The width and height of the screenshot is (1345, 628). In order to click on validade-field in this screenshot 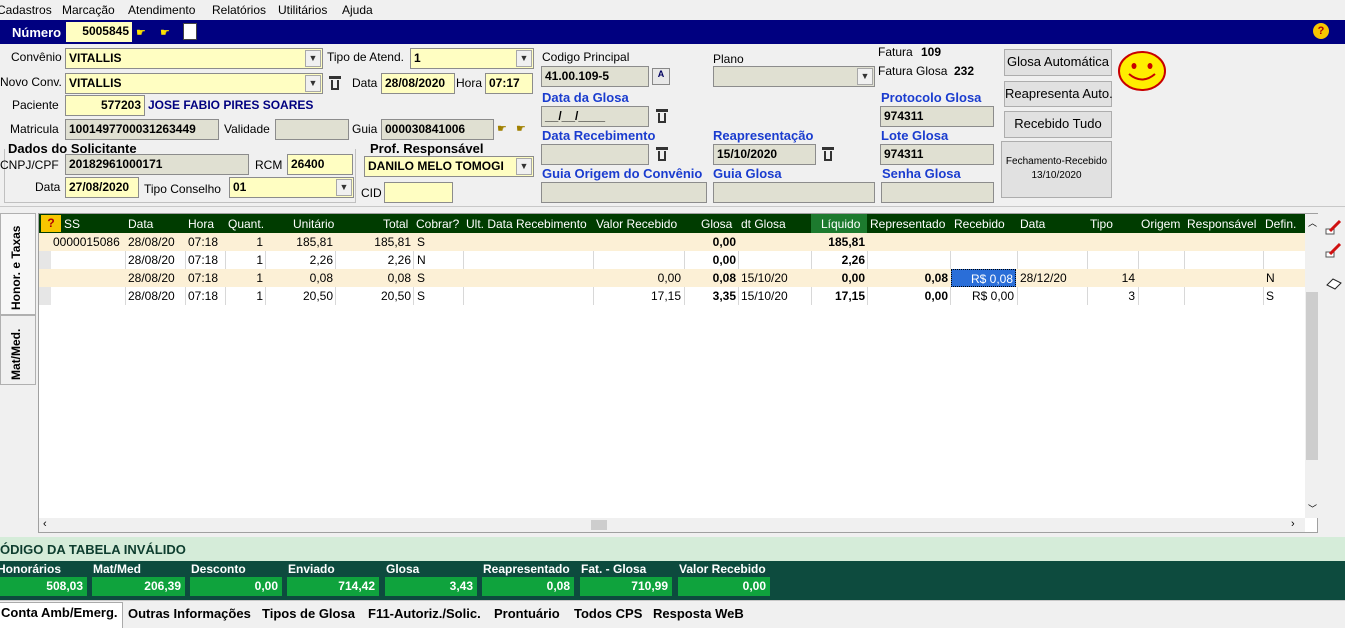, I will do `click(312, 129)`.